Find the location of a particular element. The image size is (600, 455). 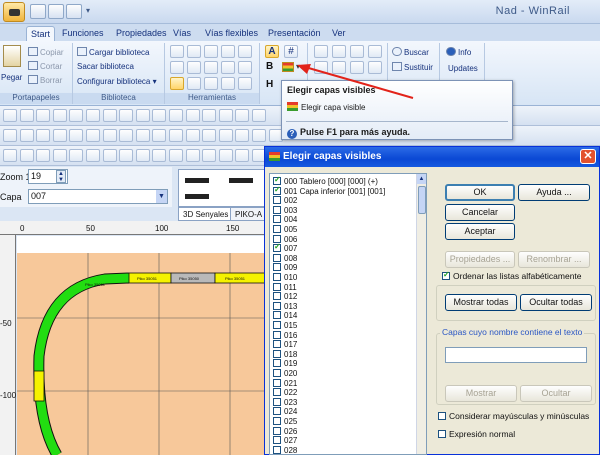

scroll-up-icon: ▲ is located at coordinates (421, 179).